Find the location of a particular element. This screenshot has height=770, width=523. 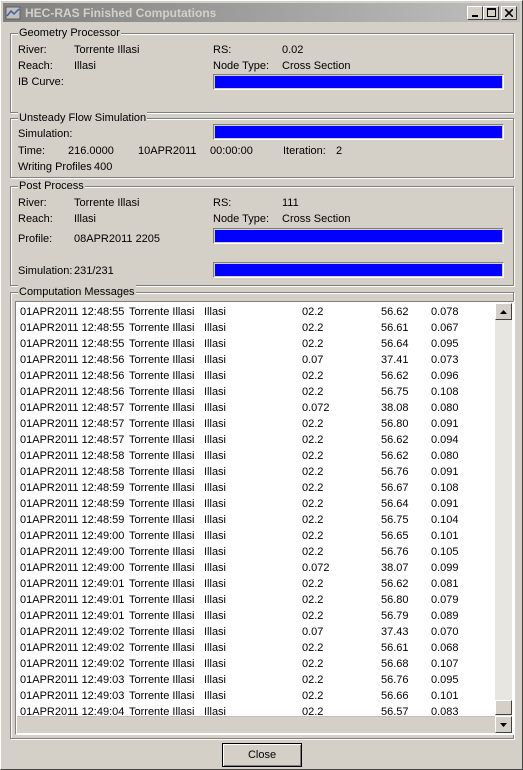

minimize-icon is located at coordinates (475, 12).